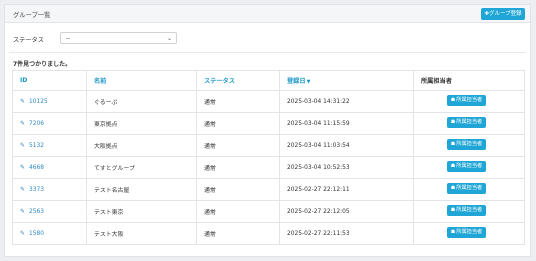 The width and height of the screenshot is (536, 261). I want to click on table-row: ✎ 2563 テスト東京 通常 2025-02-27 22:12:05 ☗所属担当者, so click(268, 211).